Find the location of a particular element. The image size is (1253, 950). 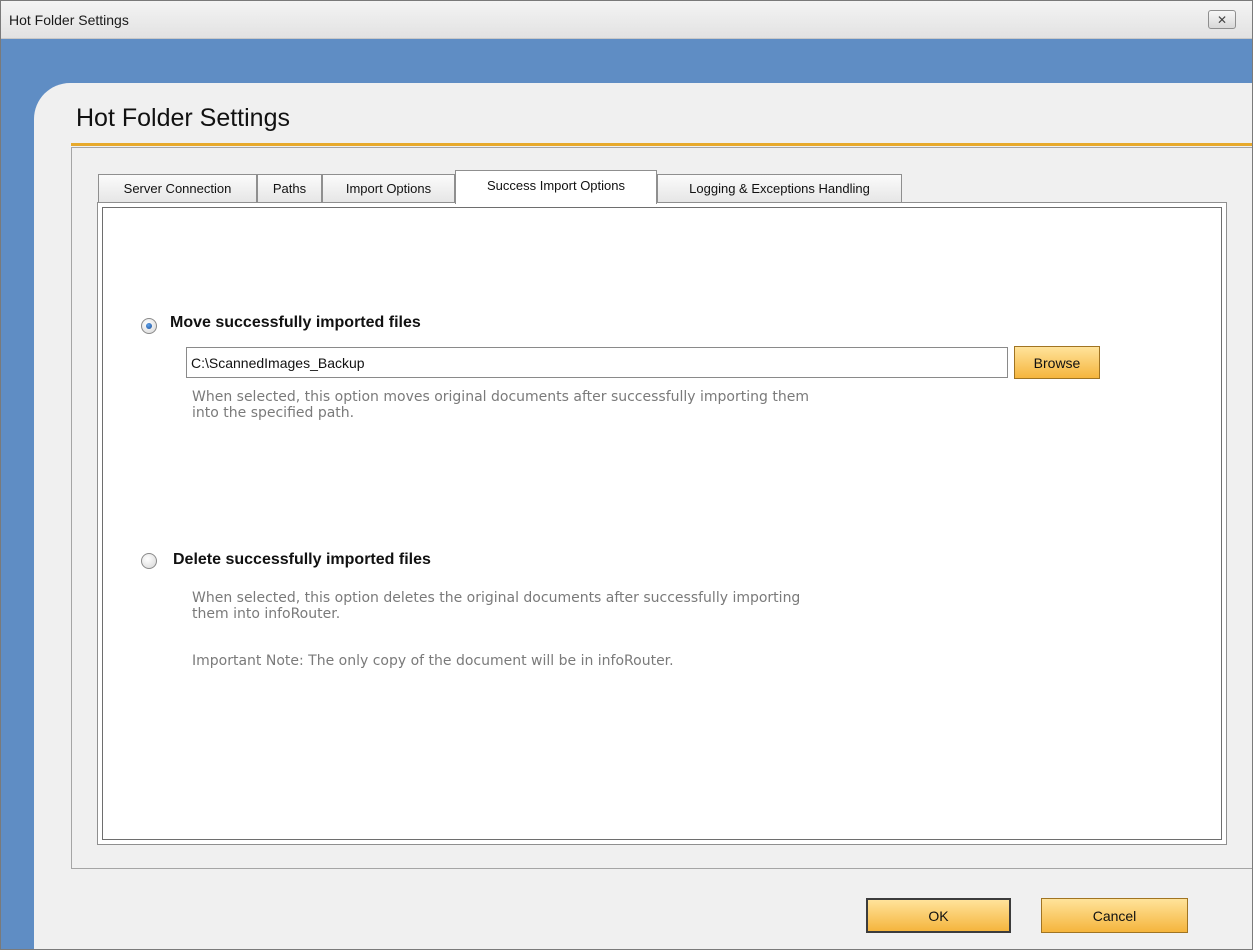

tab-import-options: Import Options is located at coordinates (388, 188).